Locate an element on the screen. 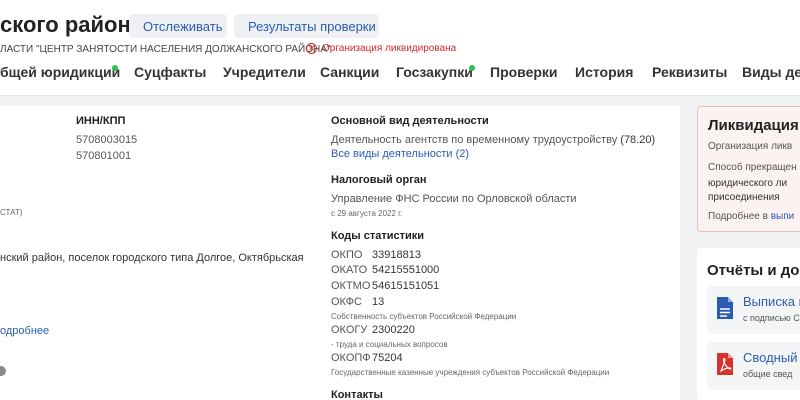  tab-activities-label: Виды дея is located at coordinates (771, 72).